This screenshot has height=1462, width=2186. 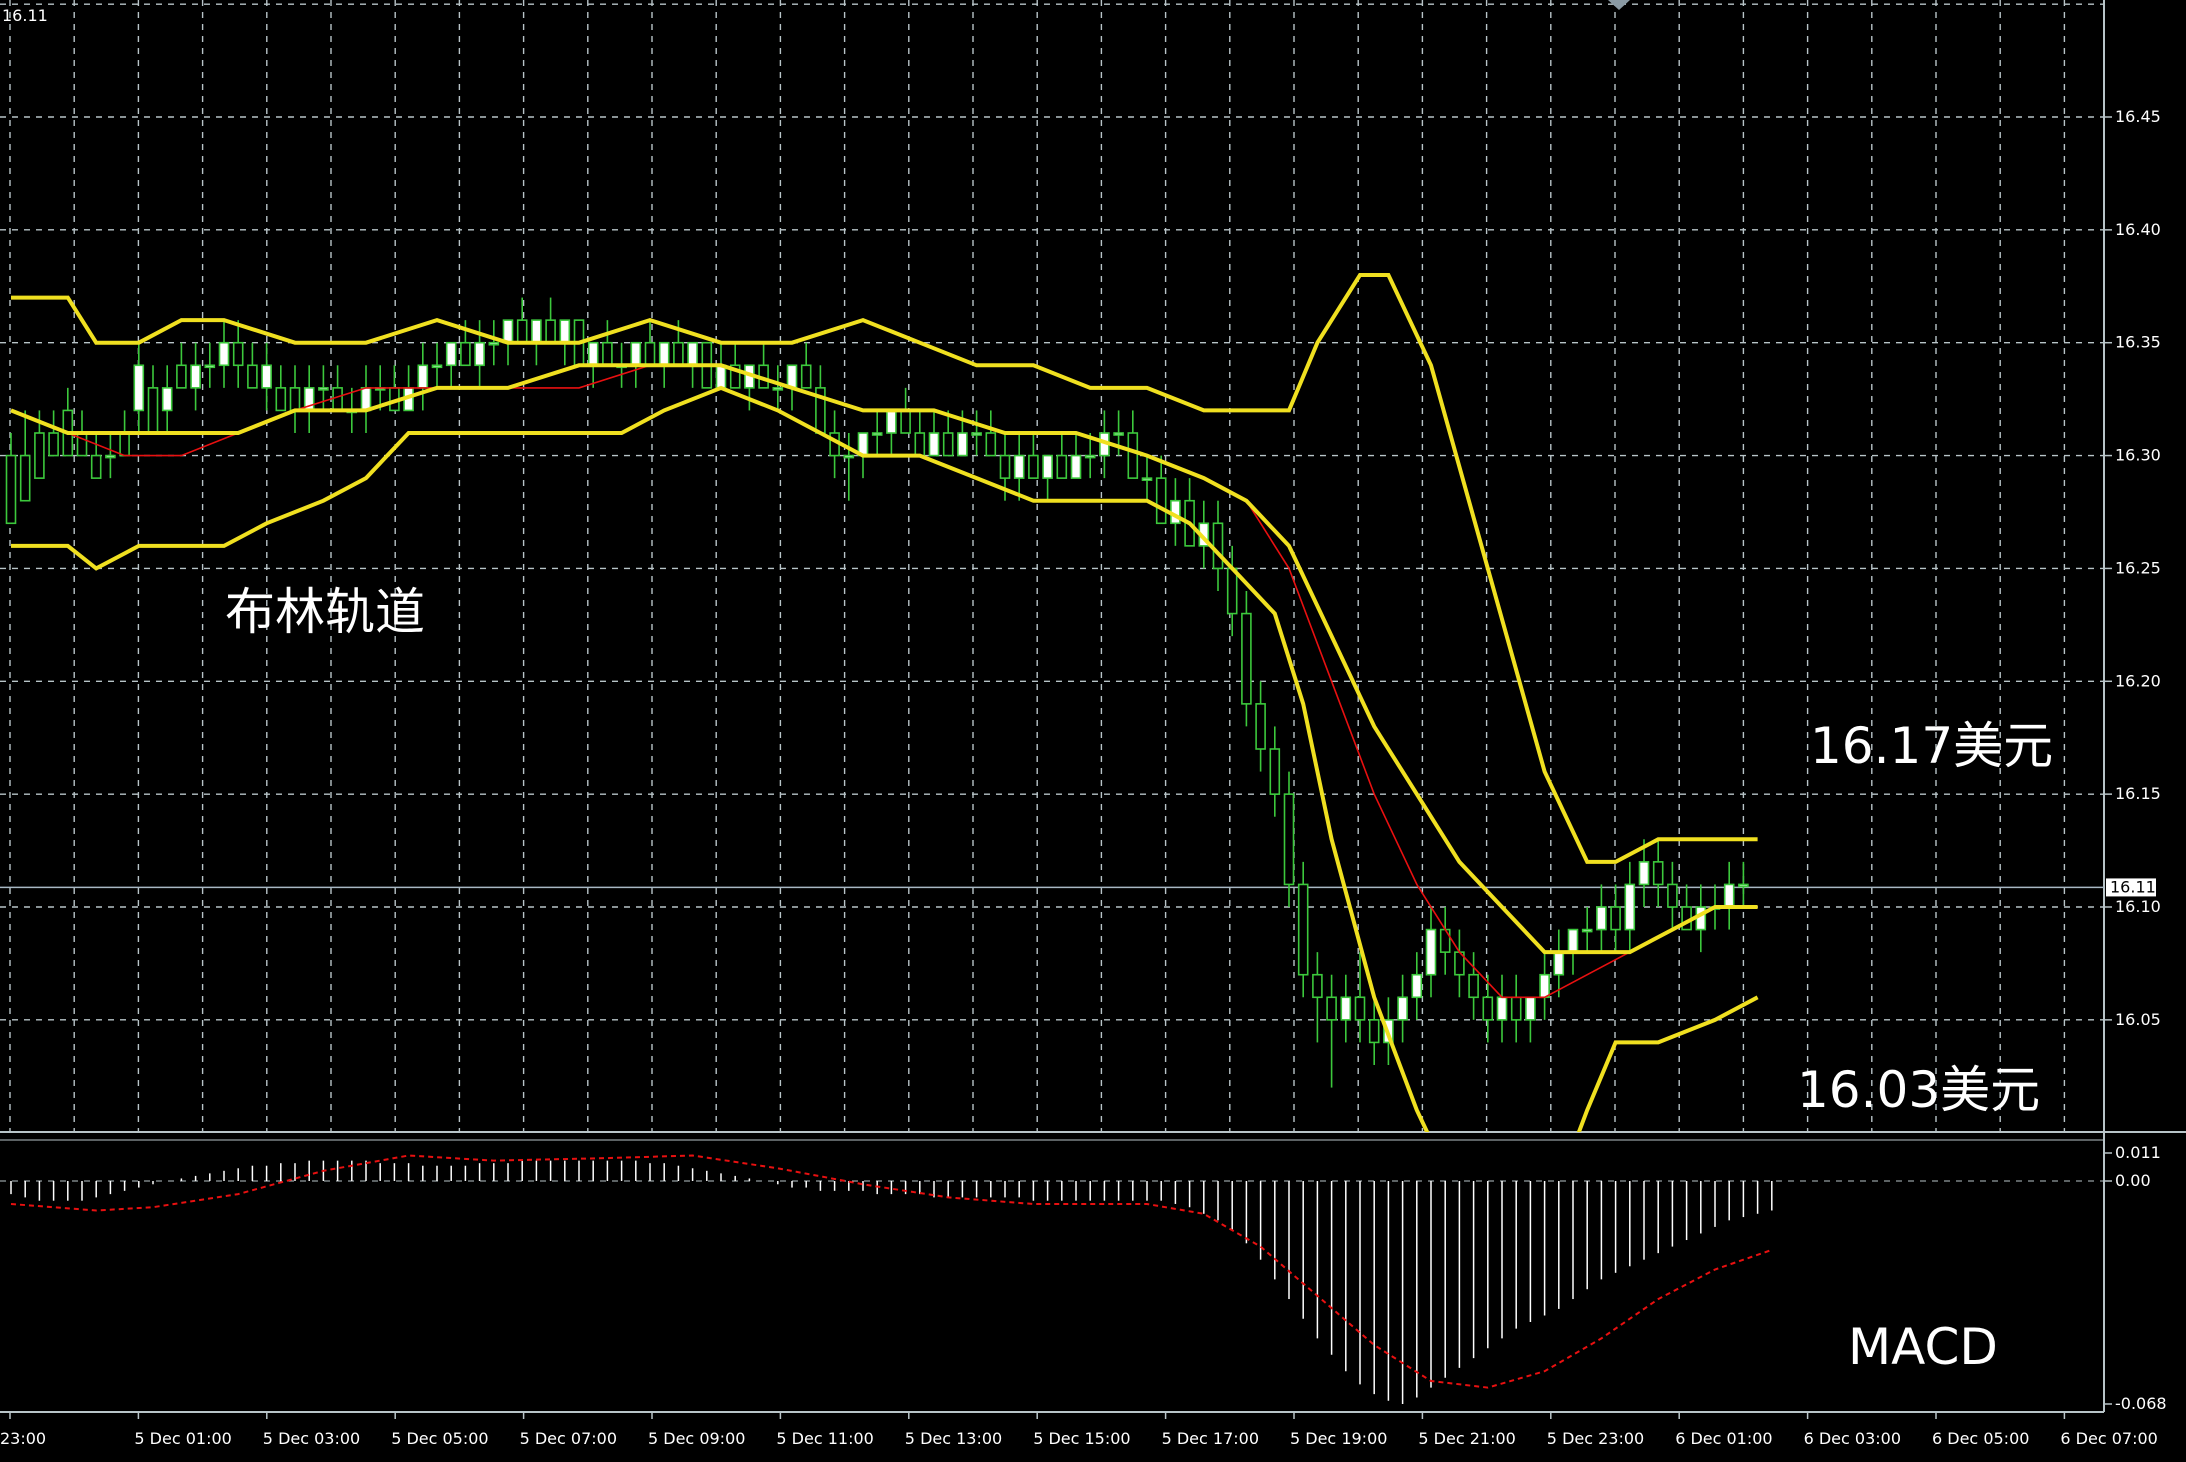 What do you see at coordinates (2133, 1180) in the screenshot?
I see `macd-y-tick-label: 0.00` at bounding box center [2133, 1180].